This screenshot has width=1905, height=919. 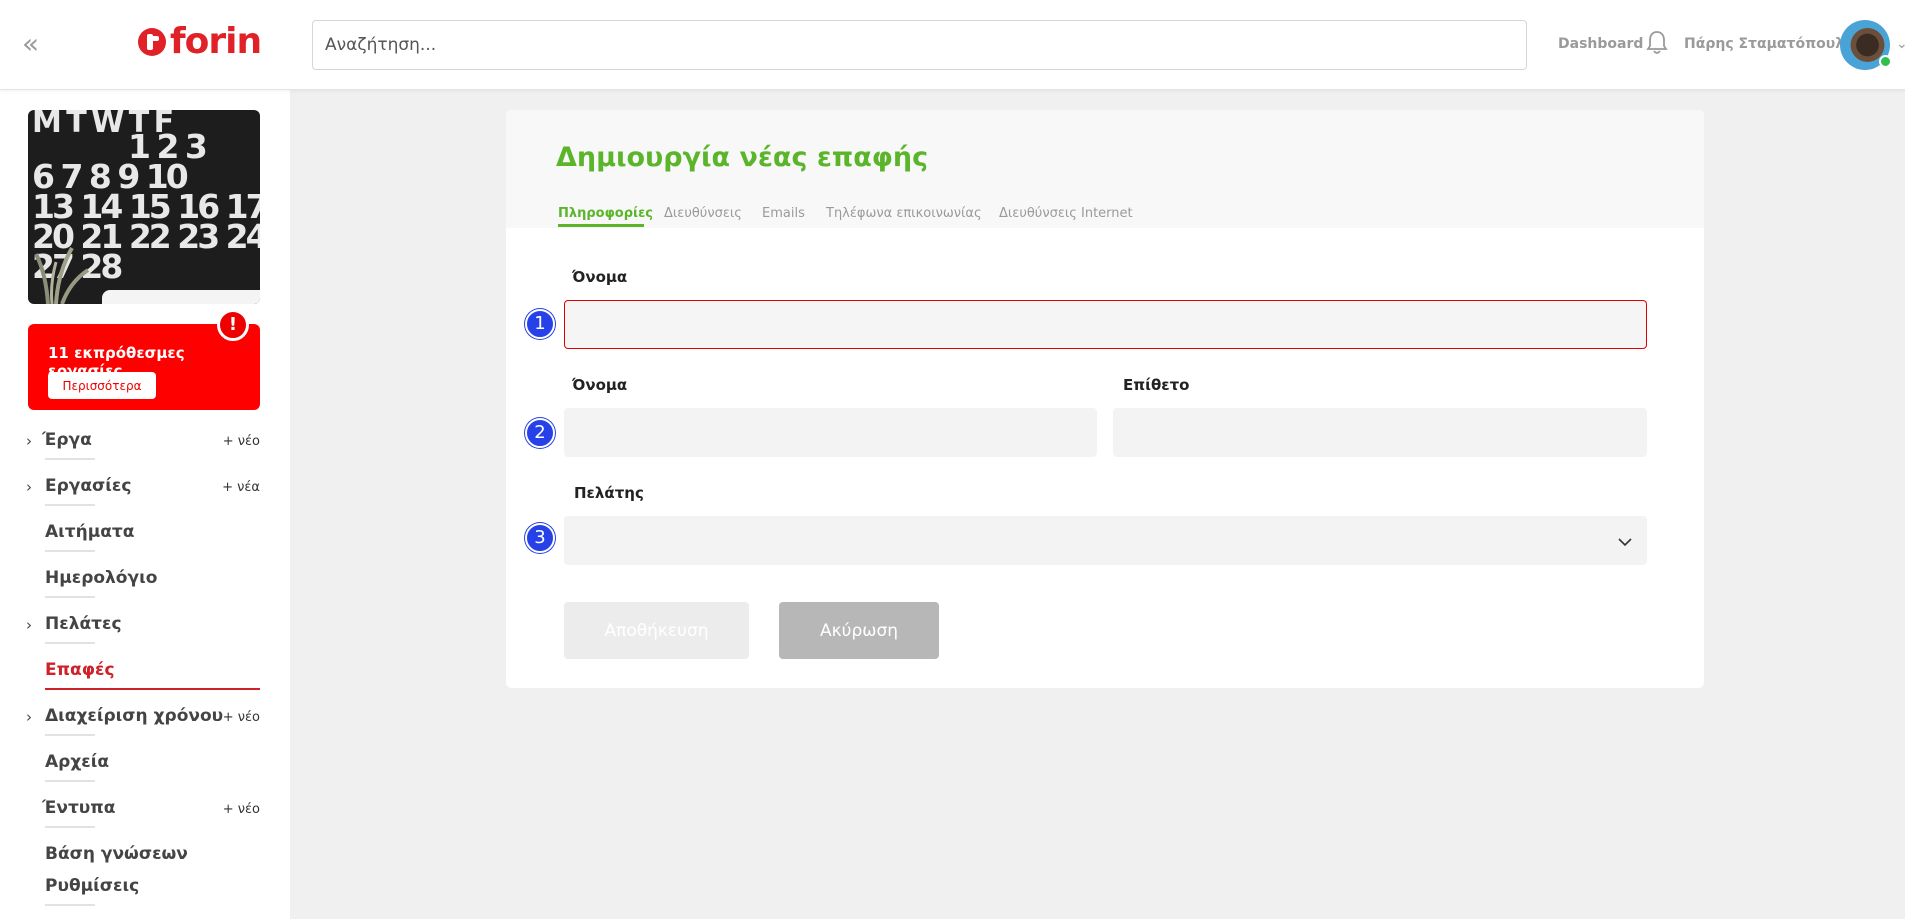 I want to click on last-name-label: Επίθετο, so click(x=1156, y=385).